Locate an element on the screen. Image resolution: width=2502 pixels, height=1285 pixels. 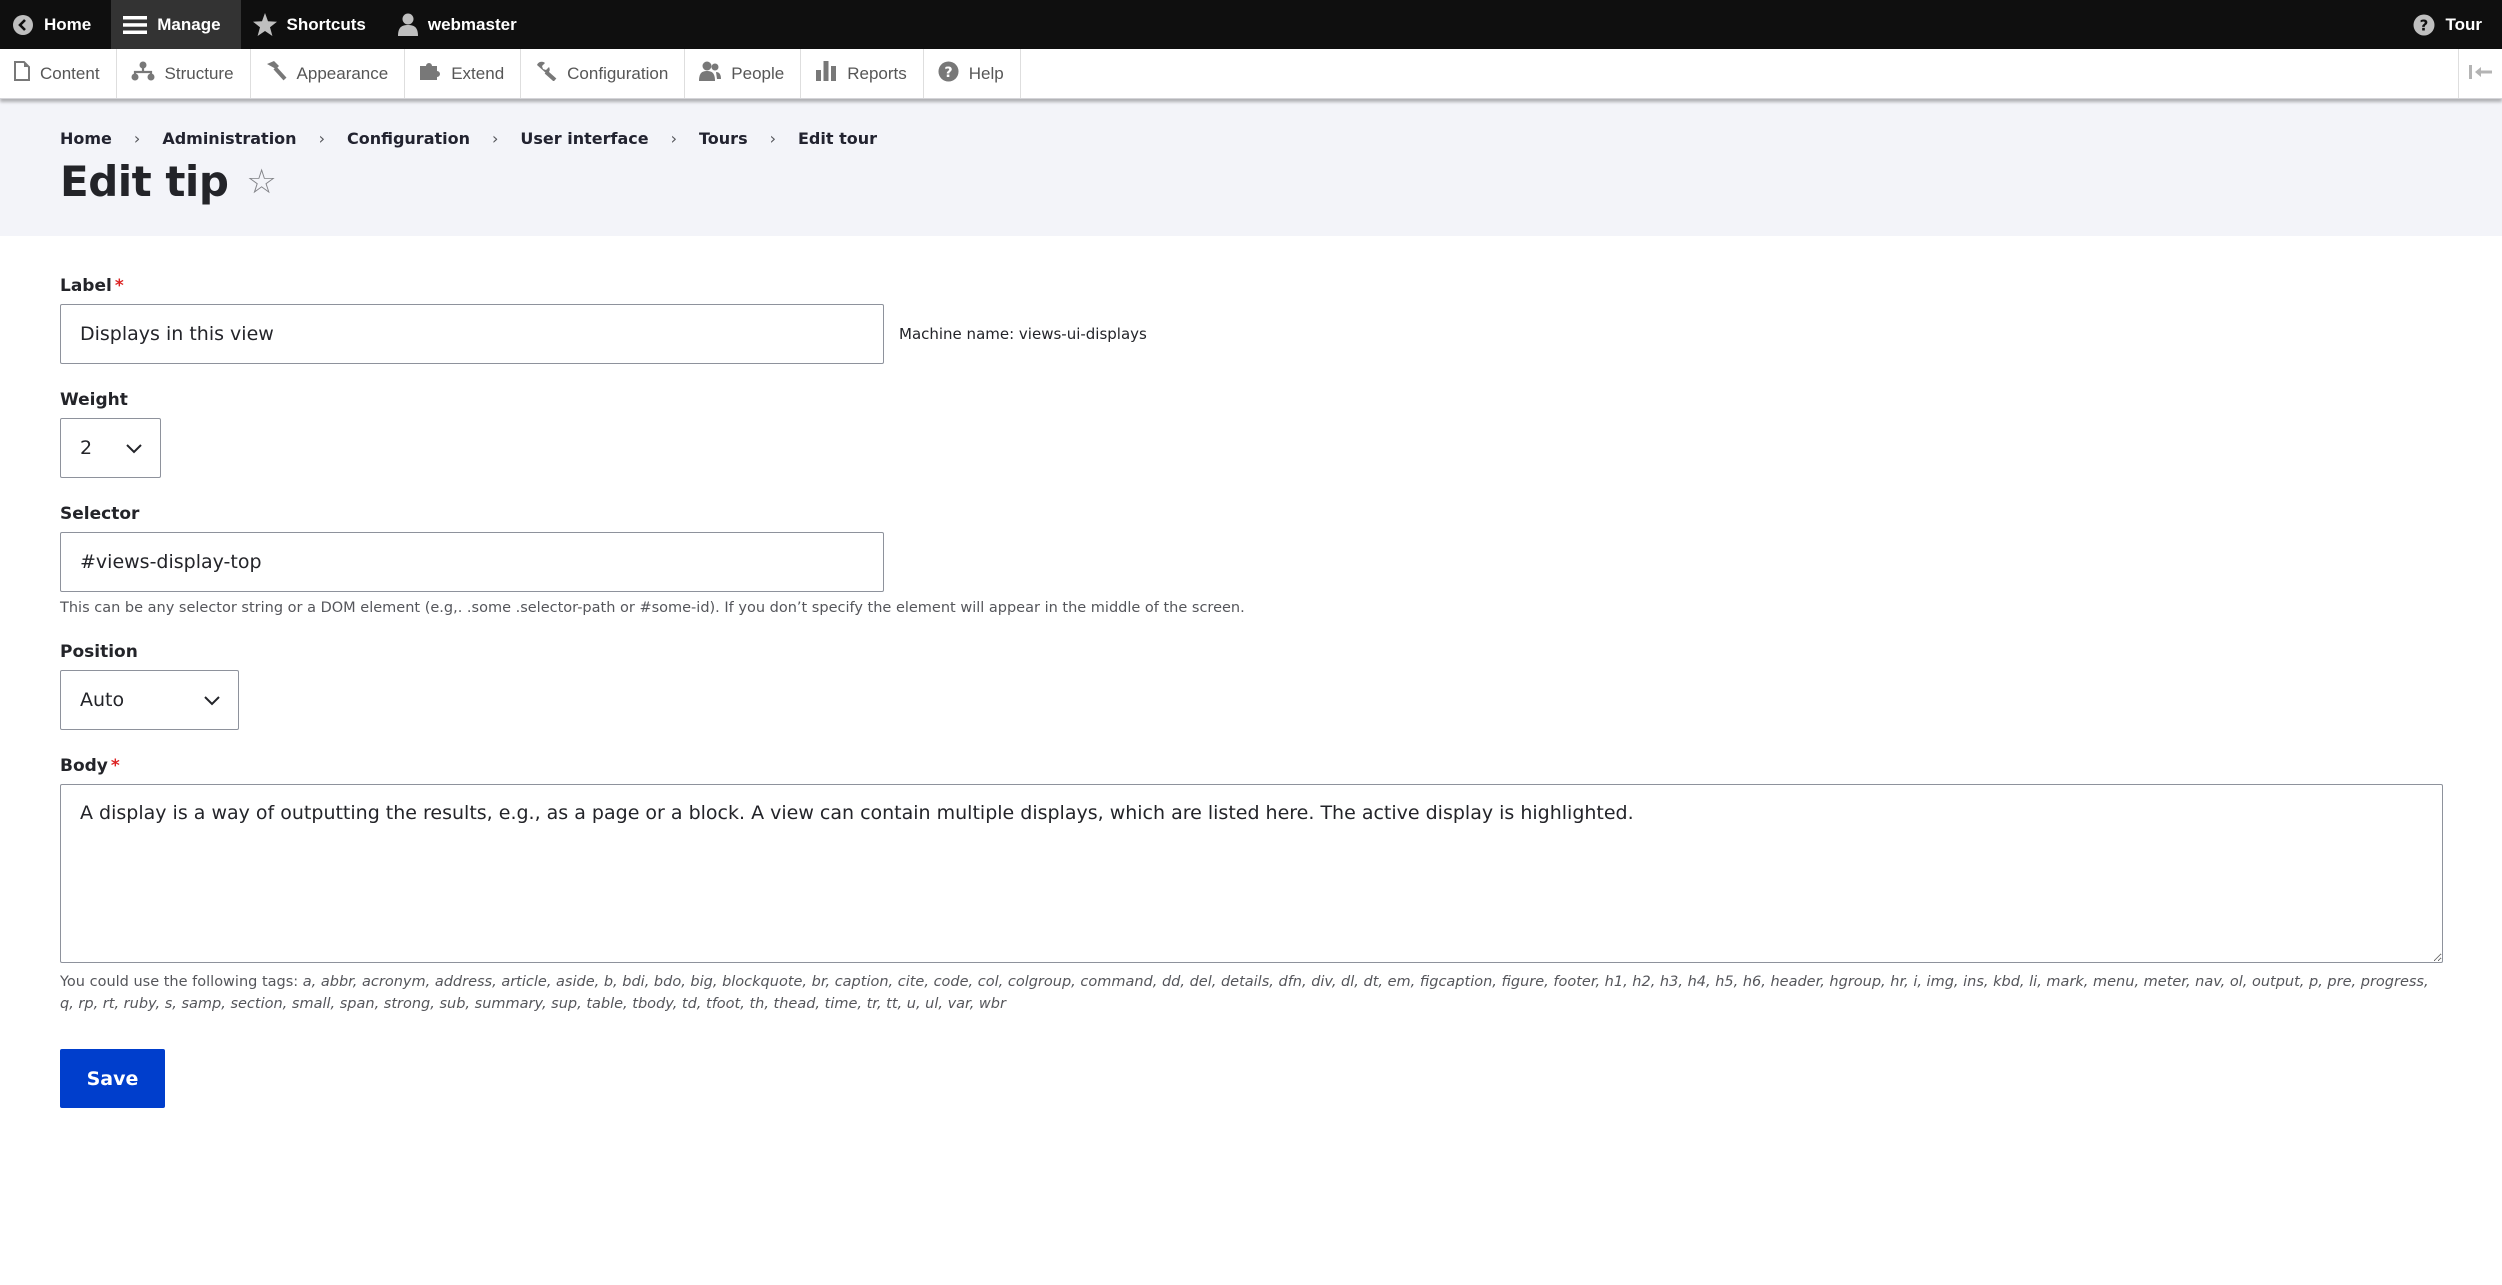
toolbar-home-label: Home is located at coordinates (68, 24).